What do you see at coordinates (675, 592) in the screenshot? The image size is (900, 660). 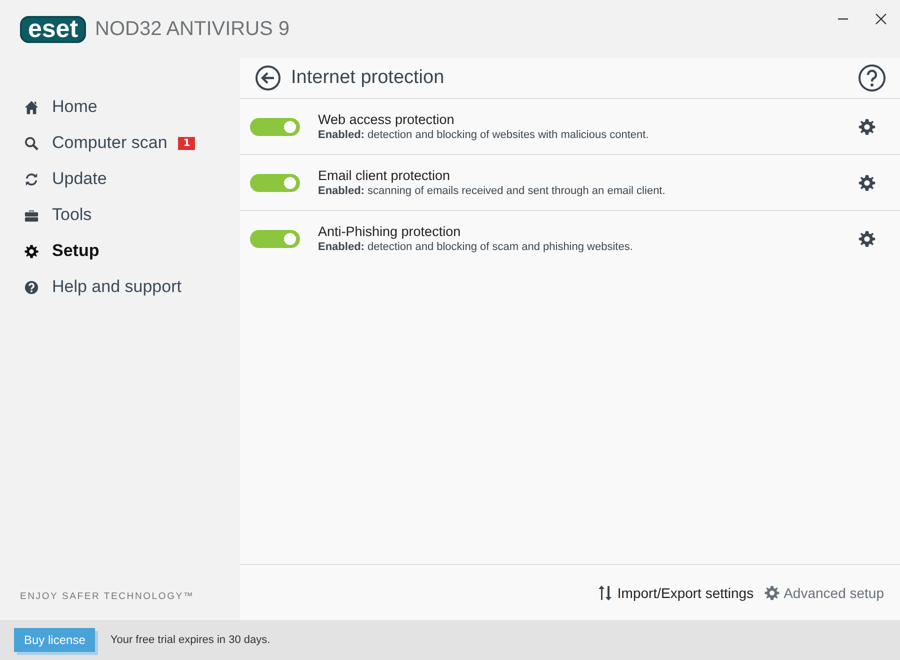 I see `footer-link: Import/Export settings` at bounding box center [675, 592].